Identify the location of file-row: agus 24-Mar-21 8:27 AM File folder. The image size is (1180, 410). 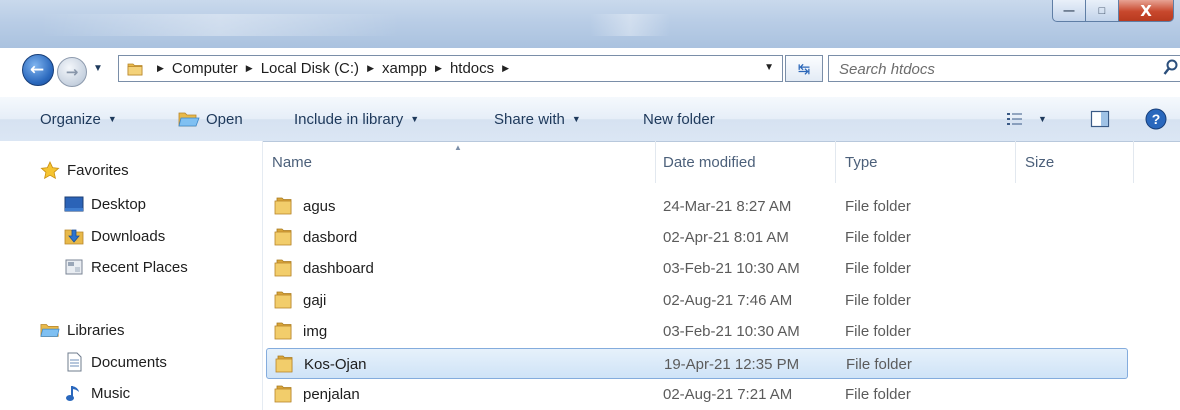
(697, 206).